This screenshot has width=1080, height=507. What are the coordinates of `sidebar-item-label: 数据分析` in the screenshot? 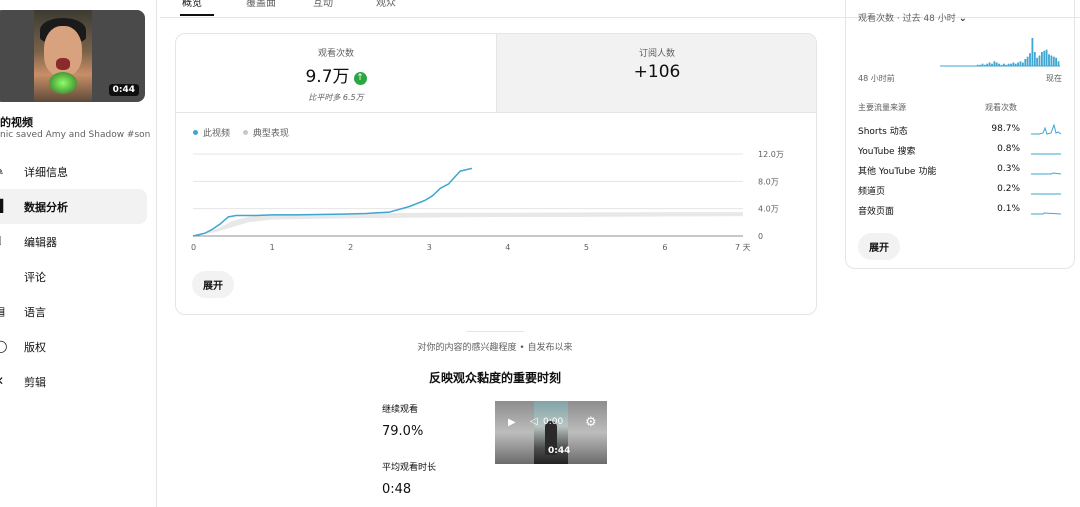 It's located at (46, 207).